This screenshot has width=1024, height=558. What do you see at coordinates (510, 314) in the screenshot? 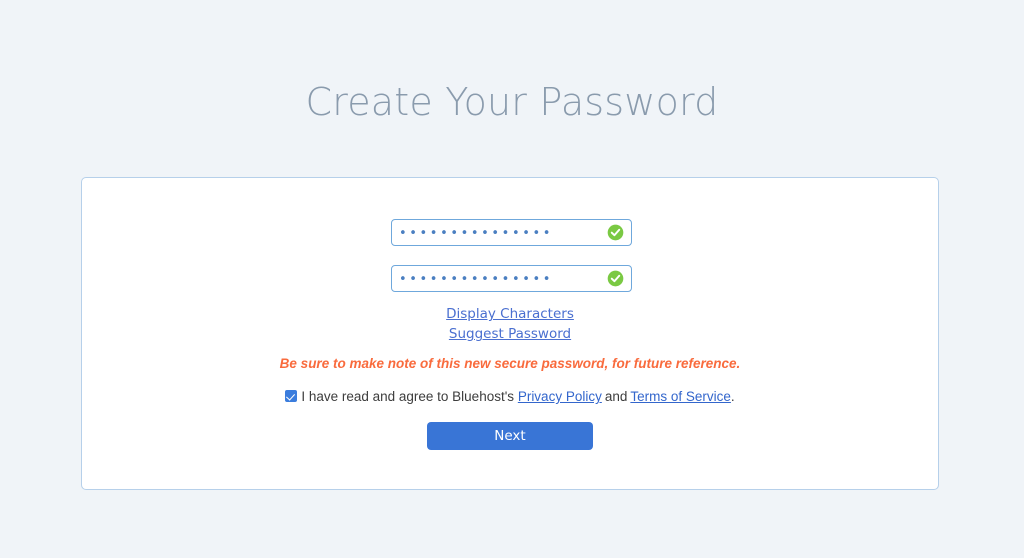
I see `display-characters-link: Display Characters` at bounding box center [510, 314].